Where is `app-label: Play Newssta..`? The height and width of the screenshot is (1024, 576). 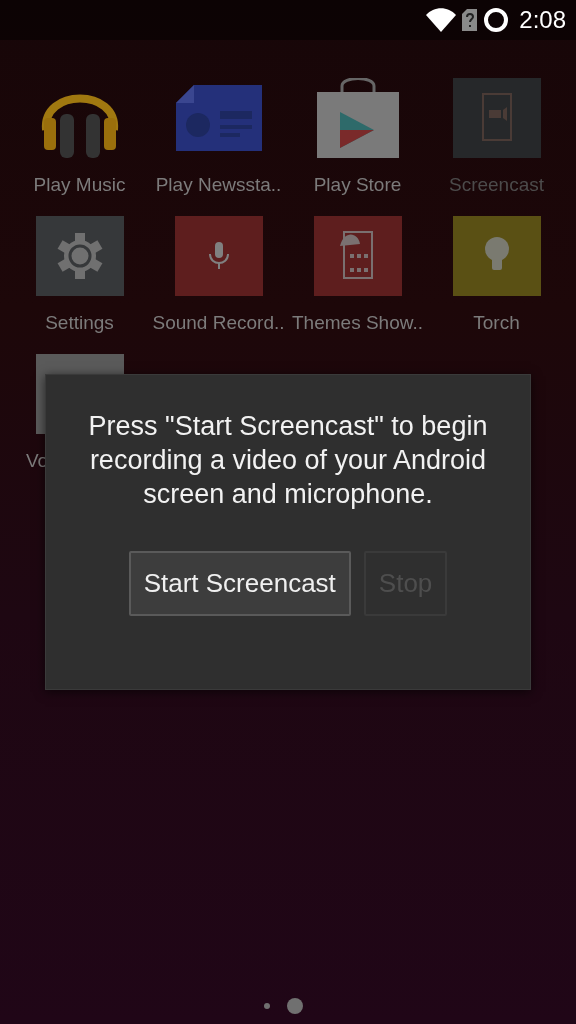 app-label: Play Newssta.. is located at coordinates (218, 185).